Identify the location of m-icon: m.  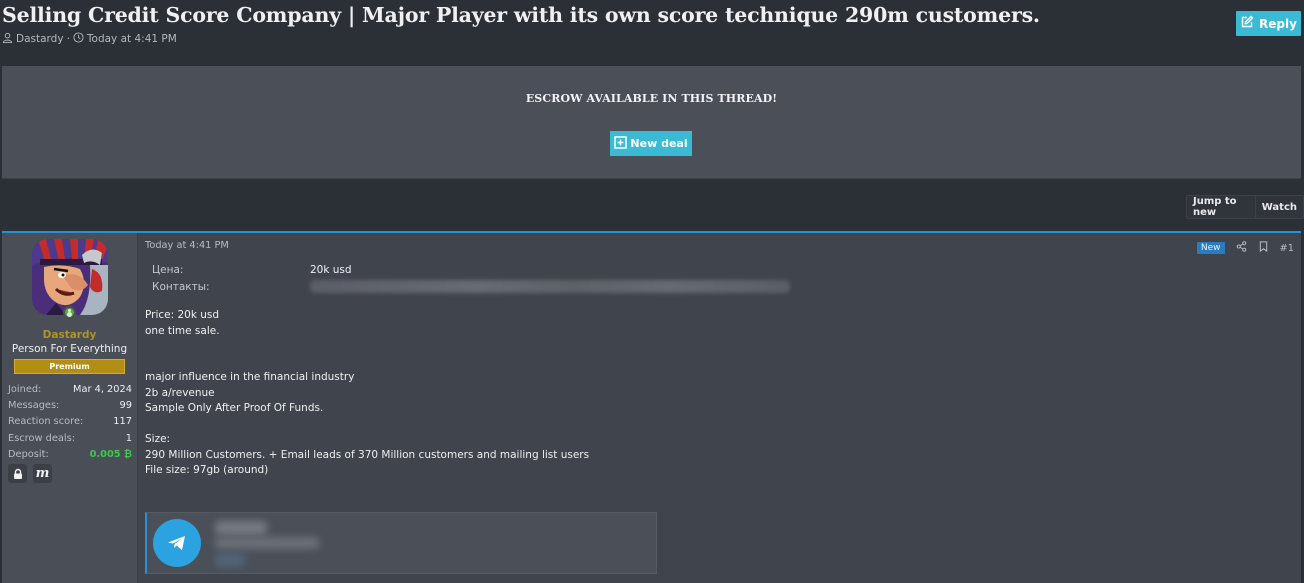
(42, 473).